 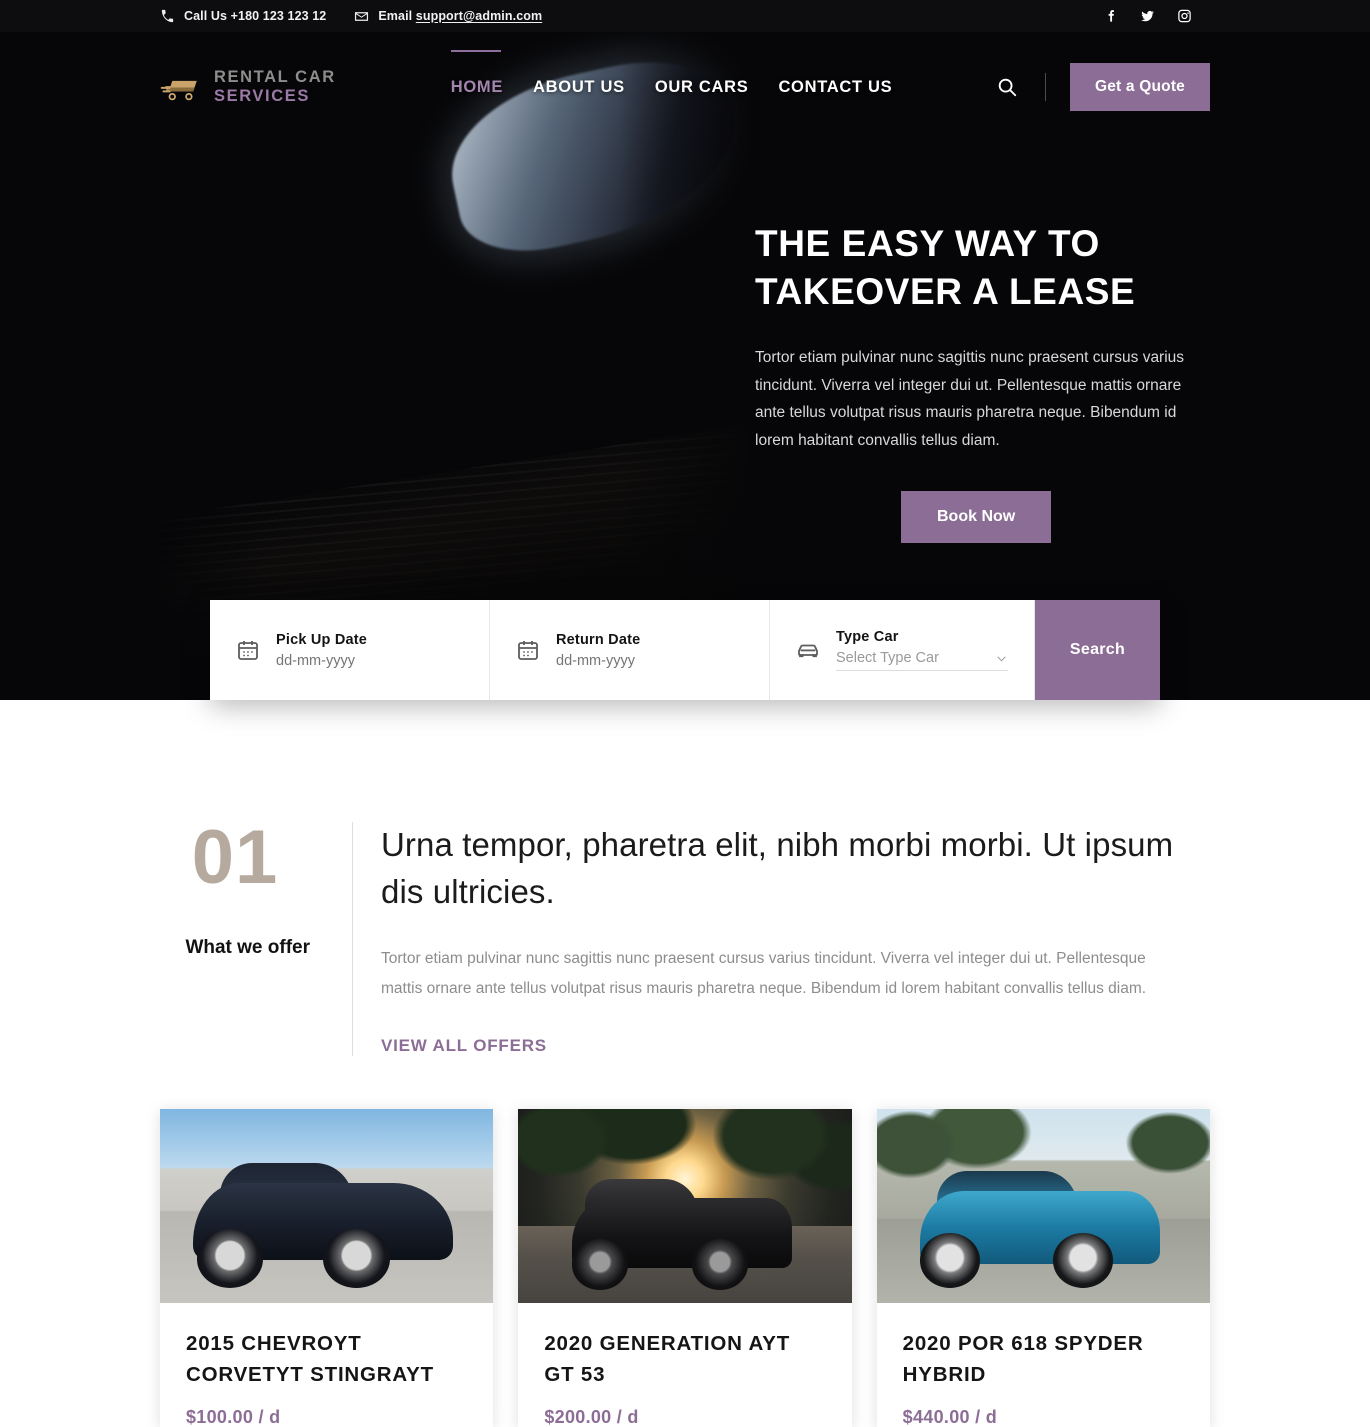 I want to click on phone-text: Call Us +180 123 123 12, so click(x=255, y=16).